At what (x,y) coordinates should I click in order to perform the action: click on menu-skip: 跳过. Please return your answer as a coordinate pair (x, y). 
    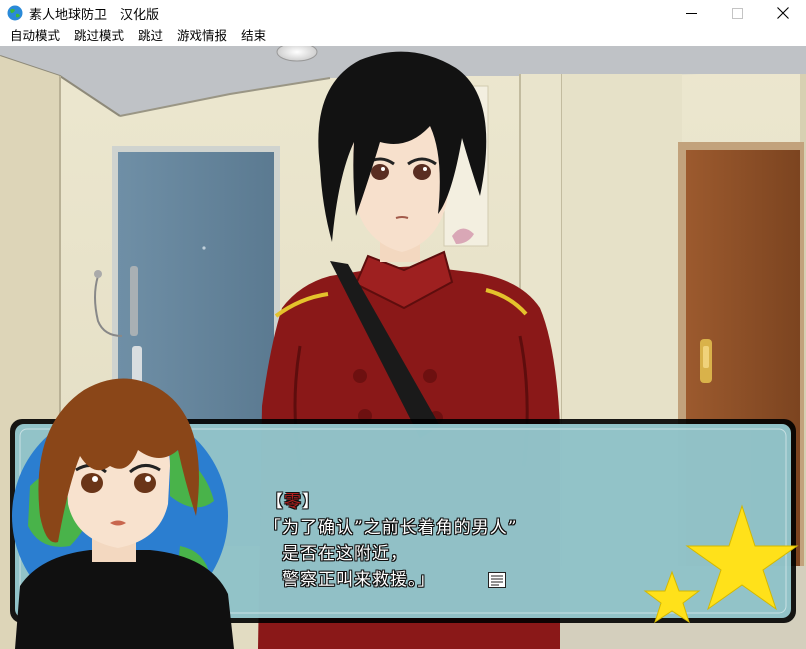
    Looking at the image, I should click on (150, 36).